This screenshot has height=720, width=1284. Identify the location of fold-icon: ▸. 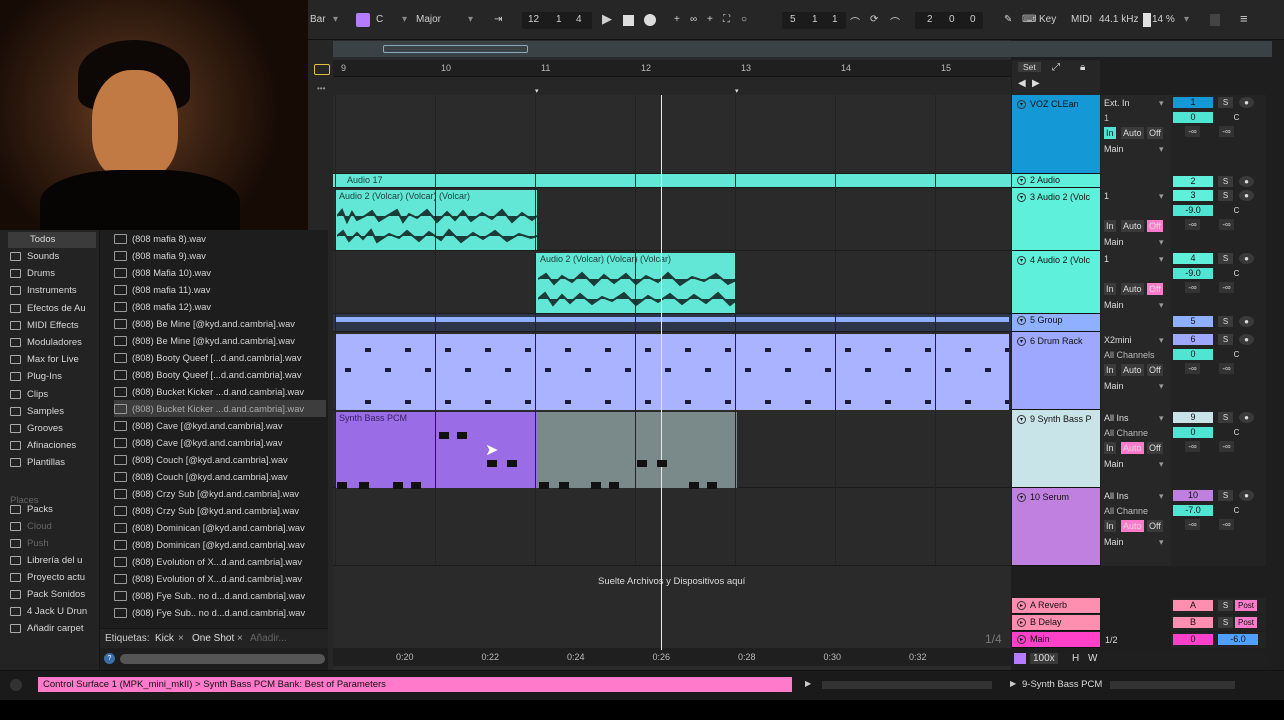
(1021, 605).